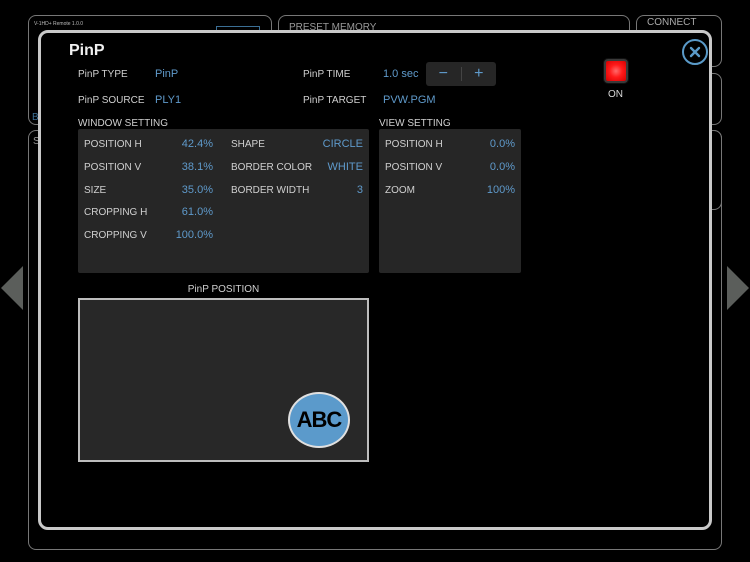 Image resolution: width=750 pixels, height=562 pixels. I want to click on pinp-target-value: PVW.PGM, so click(409, 100).